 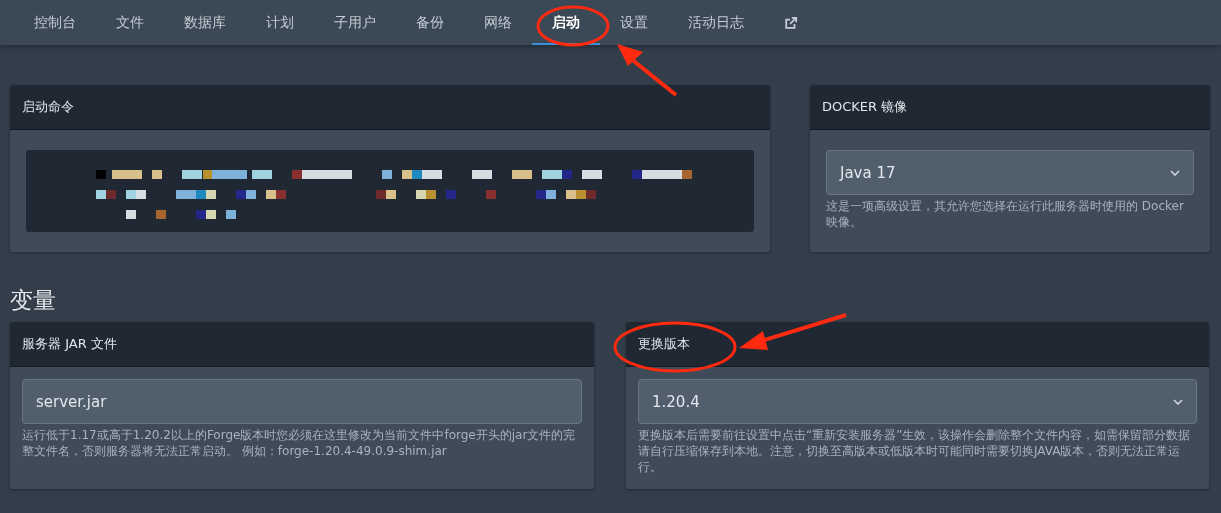 What do you see at coordinates (498, 22) in the screenshot?
I see `nav-tab: 网络` at bounding box center [498, 22].